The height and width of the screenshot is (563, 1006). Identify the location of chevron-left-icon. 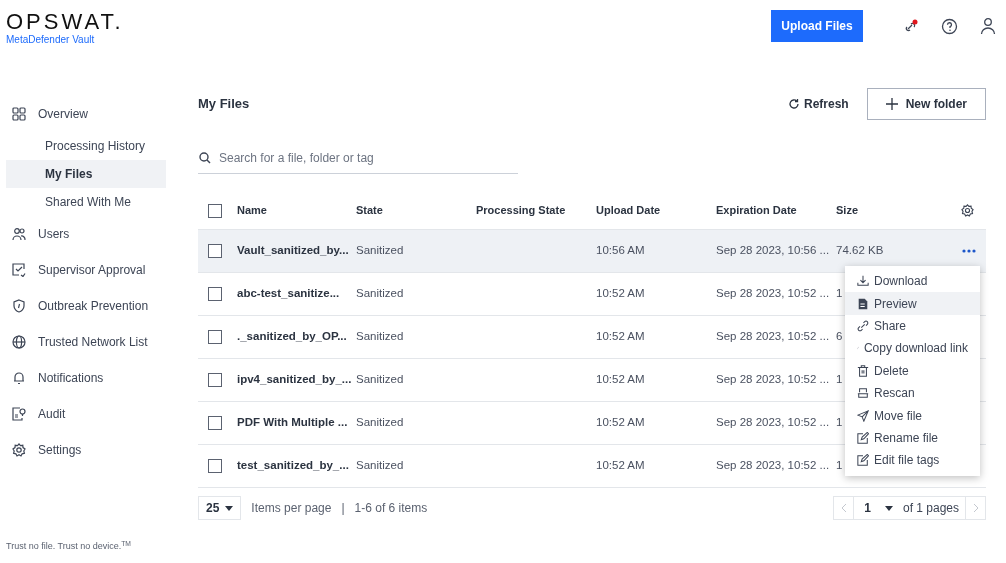
(843, 508).